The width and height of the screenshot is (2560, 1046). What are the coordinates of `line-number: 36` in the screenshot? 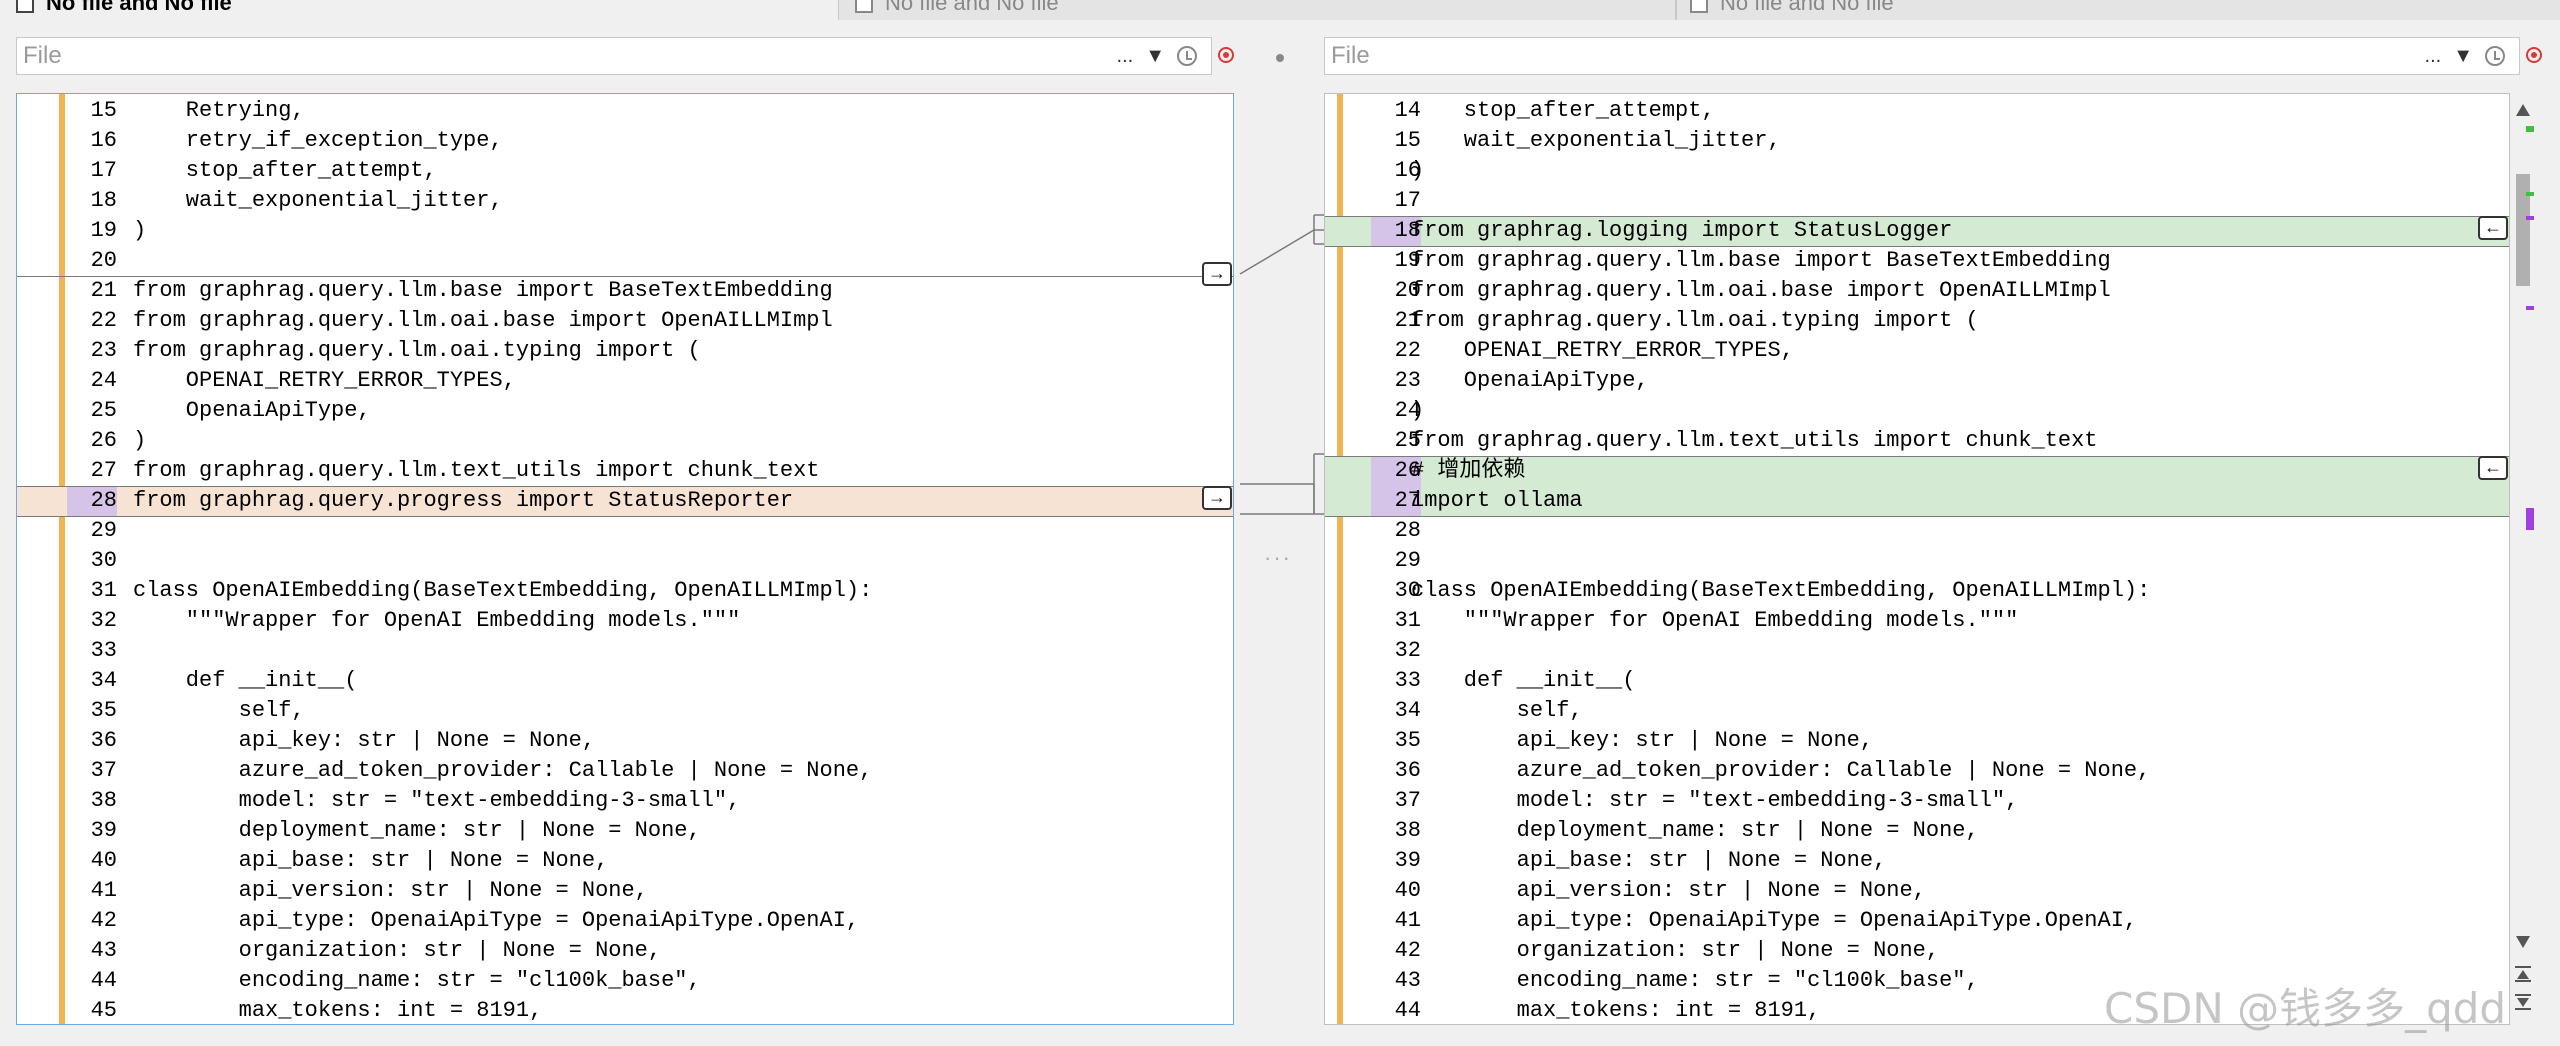 It's located at (103, 740).